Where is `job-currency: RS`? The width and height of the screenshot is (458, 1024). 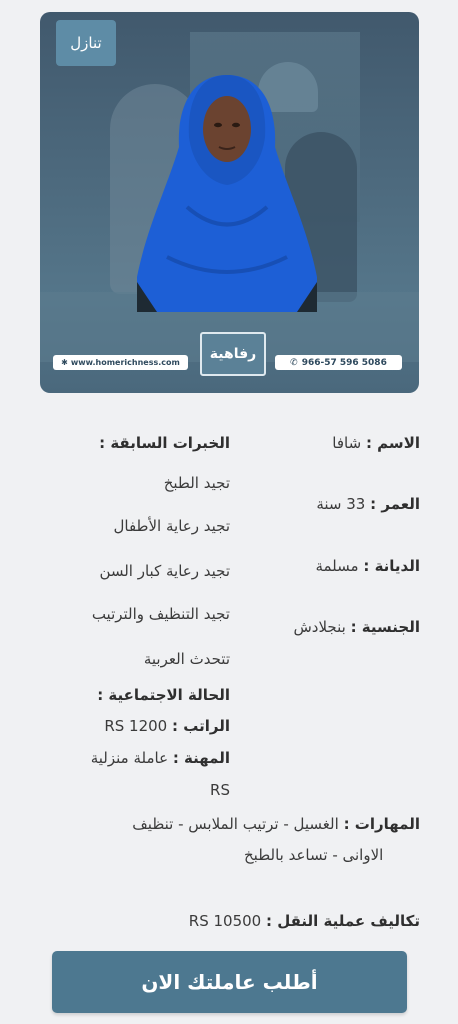 job-currency: RS is located at coordinates (220, 790).